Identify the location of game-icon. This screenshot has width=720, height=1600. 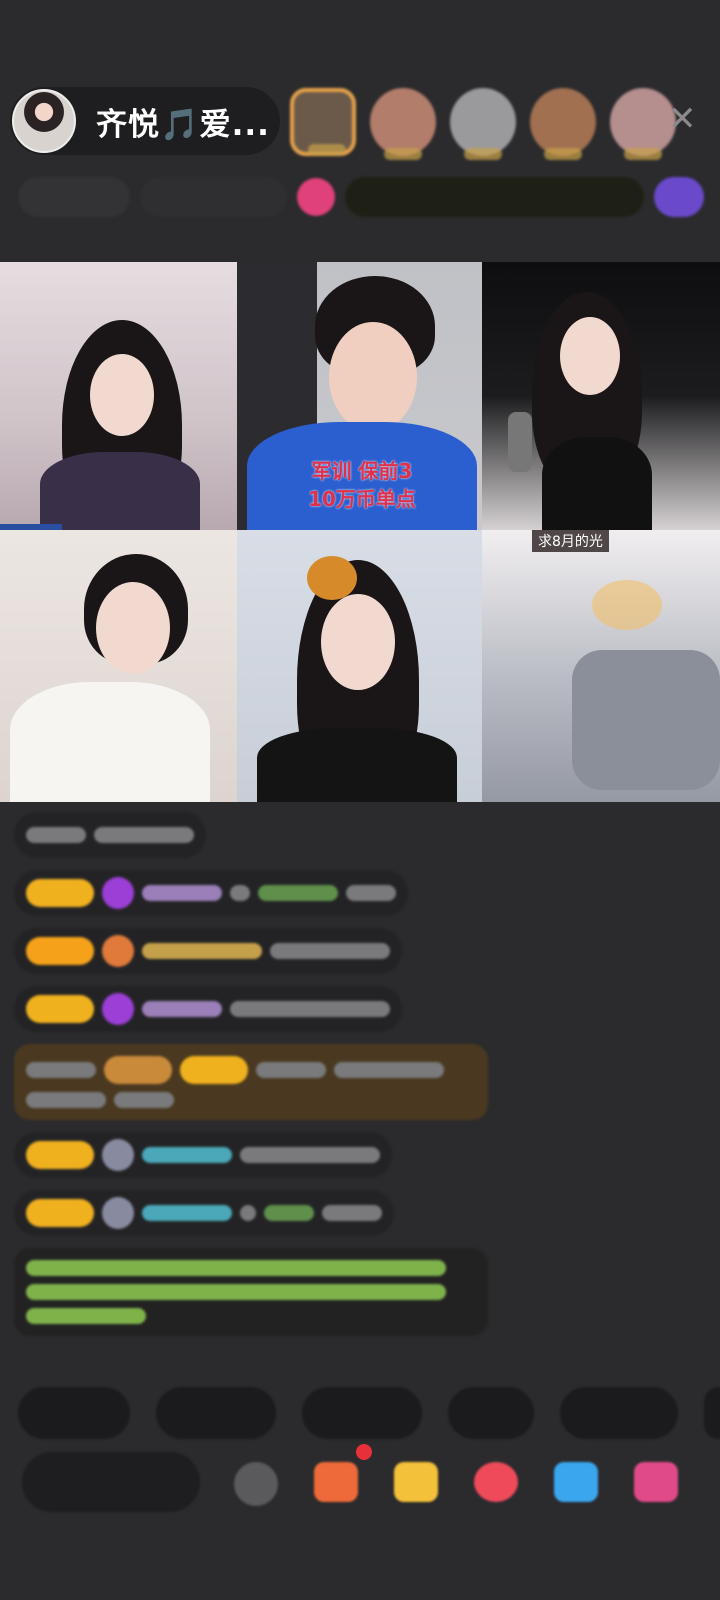
(416, 1482).